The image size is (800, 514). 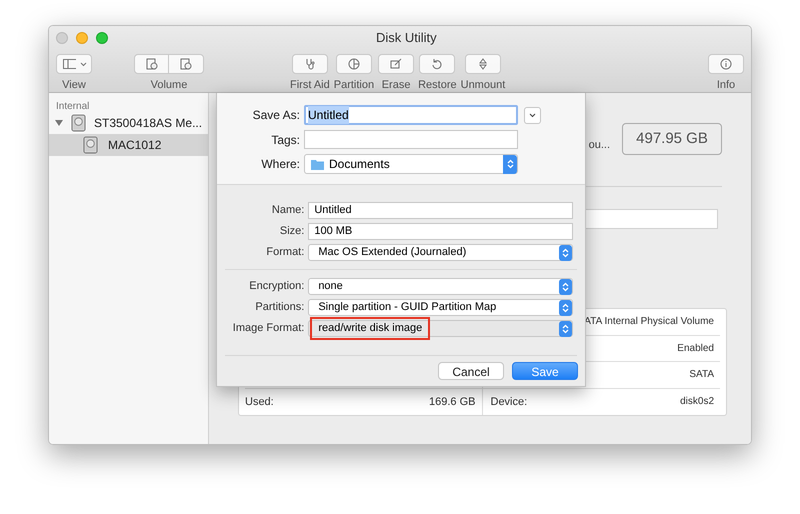 I want to click on toolbar-label: Unmount, so click(x=483, y=85).